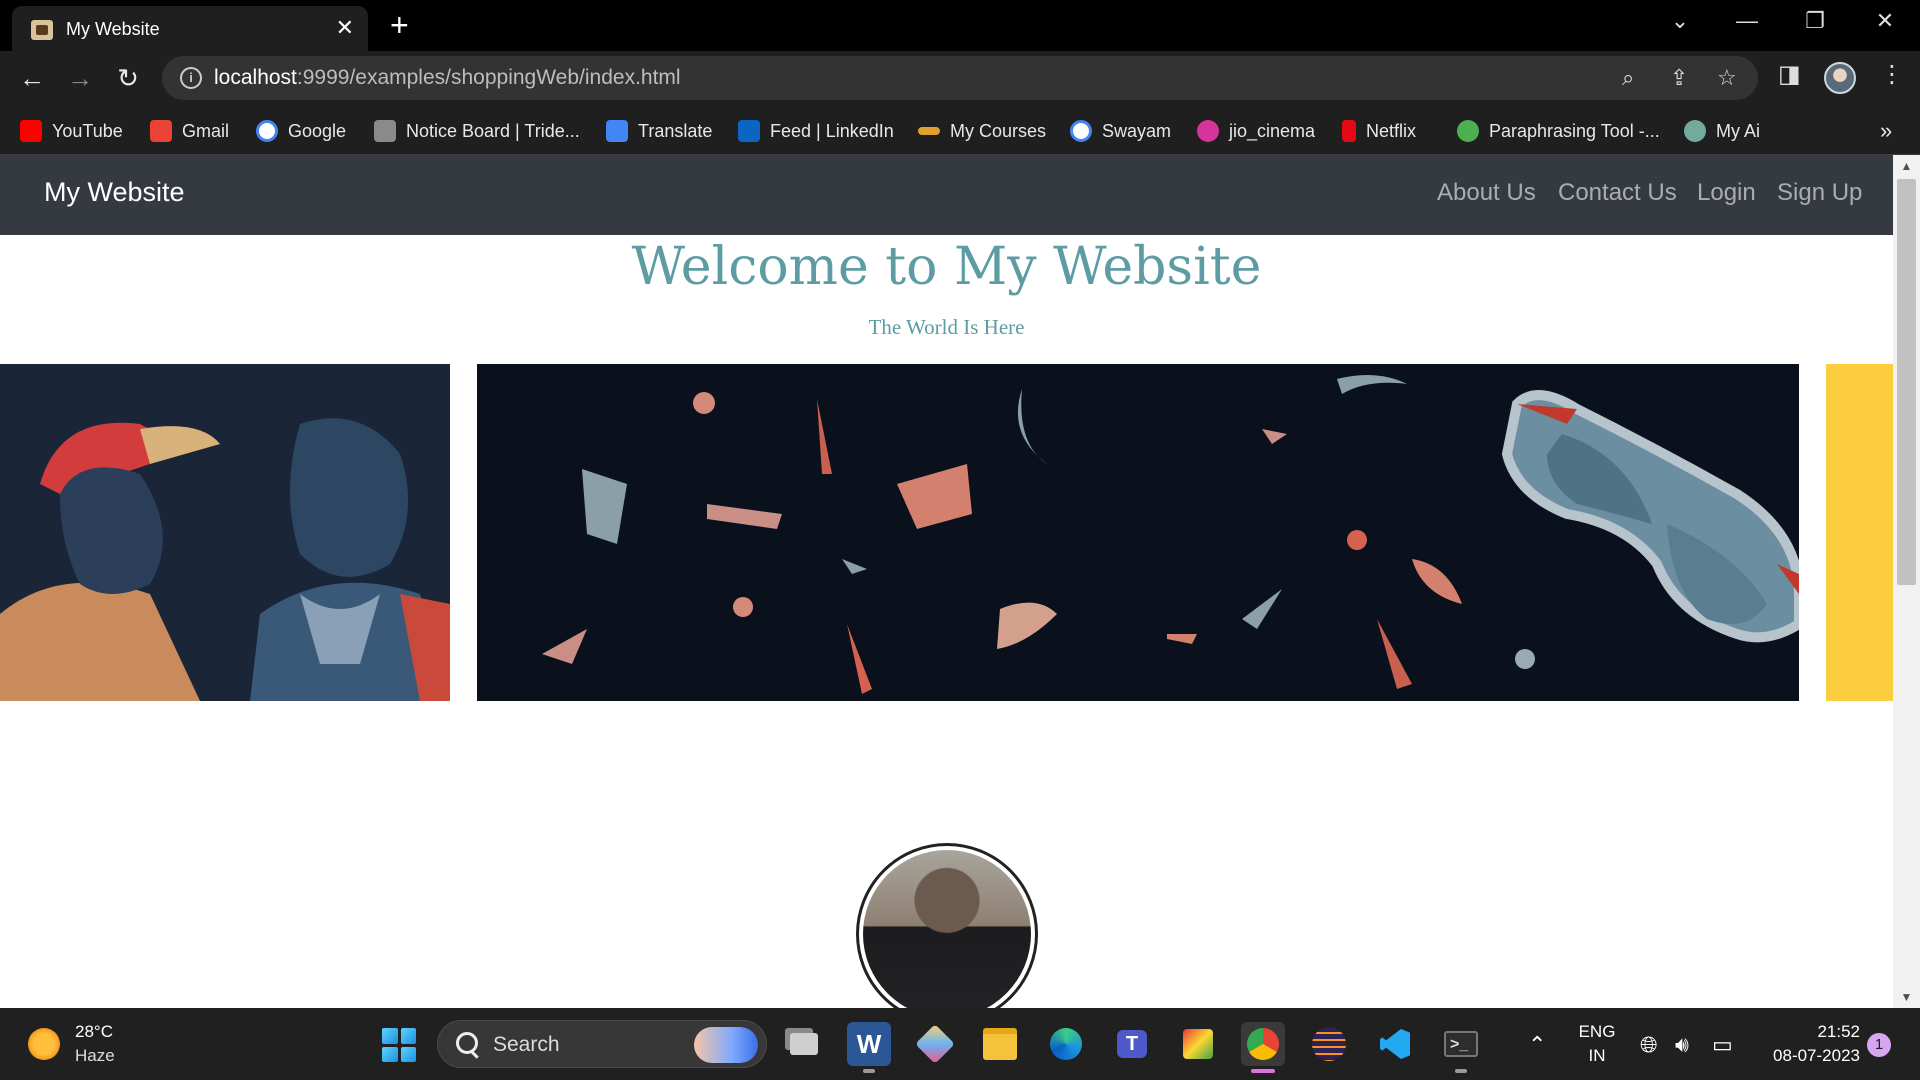  Describe the element at coordinates (1727, 78) in the screenshot. I see `bookmark-star-icon: ☆` at that location.